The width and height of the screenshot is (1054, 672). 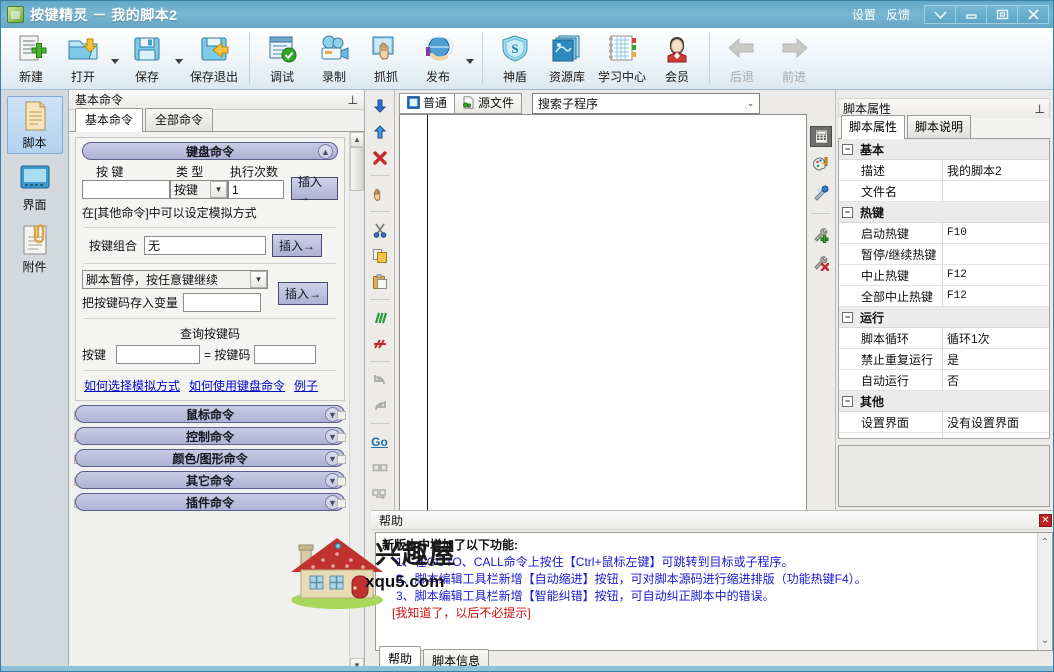 What do you see at coordinates (996, 254) in the screenshot?
I see `property-value-pause-hotkey` at bounding box center [996, 254].